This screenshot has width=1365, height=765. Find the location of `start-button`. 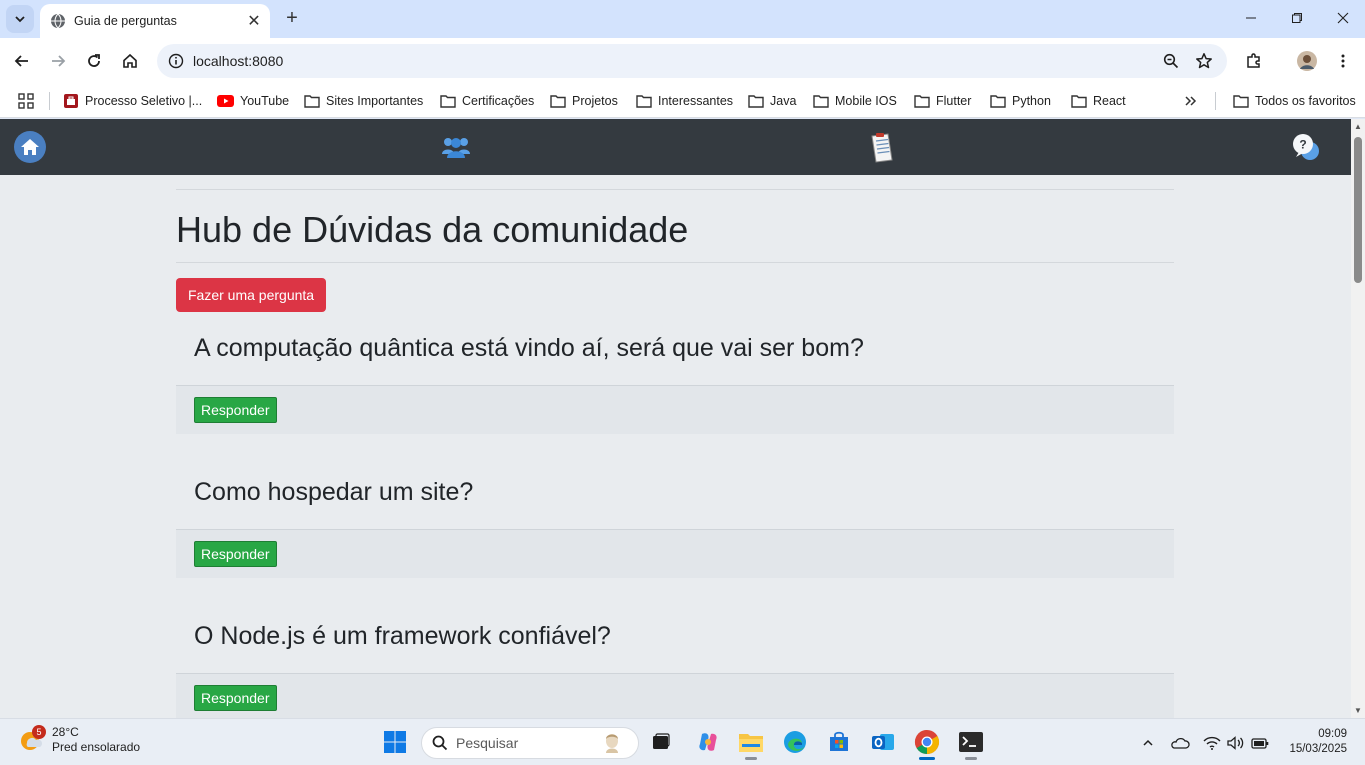

start-button is located at coordinates (395, 742).